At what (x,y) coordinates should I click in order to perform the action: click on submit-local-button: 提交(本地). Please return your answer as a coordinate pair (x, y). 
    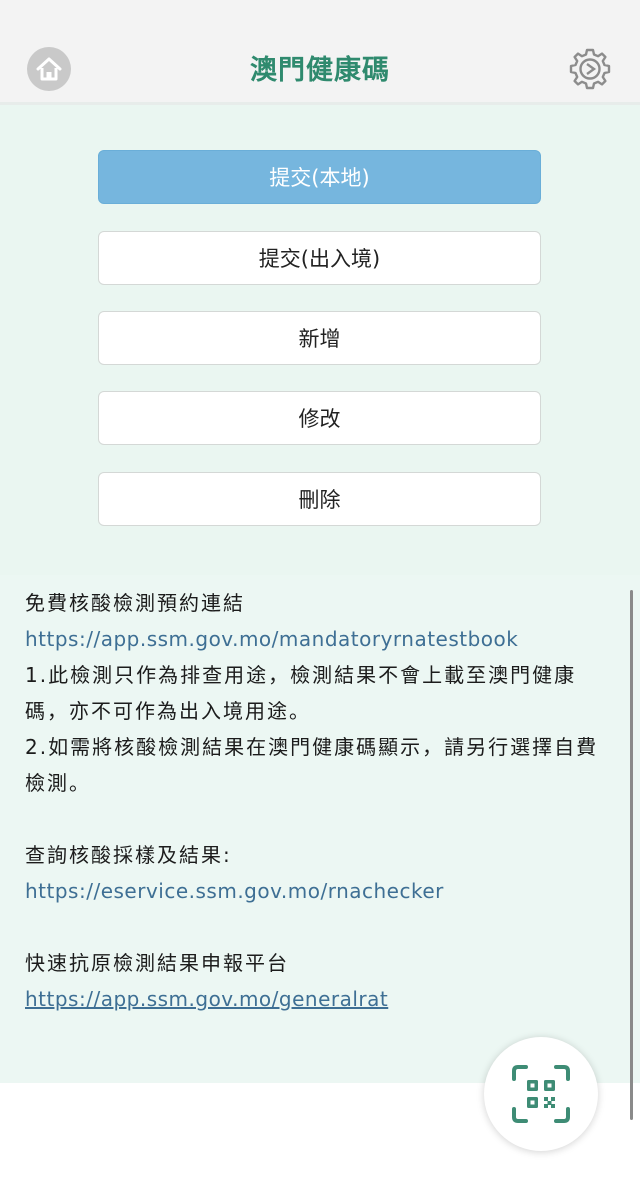
    Looking at the image, I should click on (319, 177).